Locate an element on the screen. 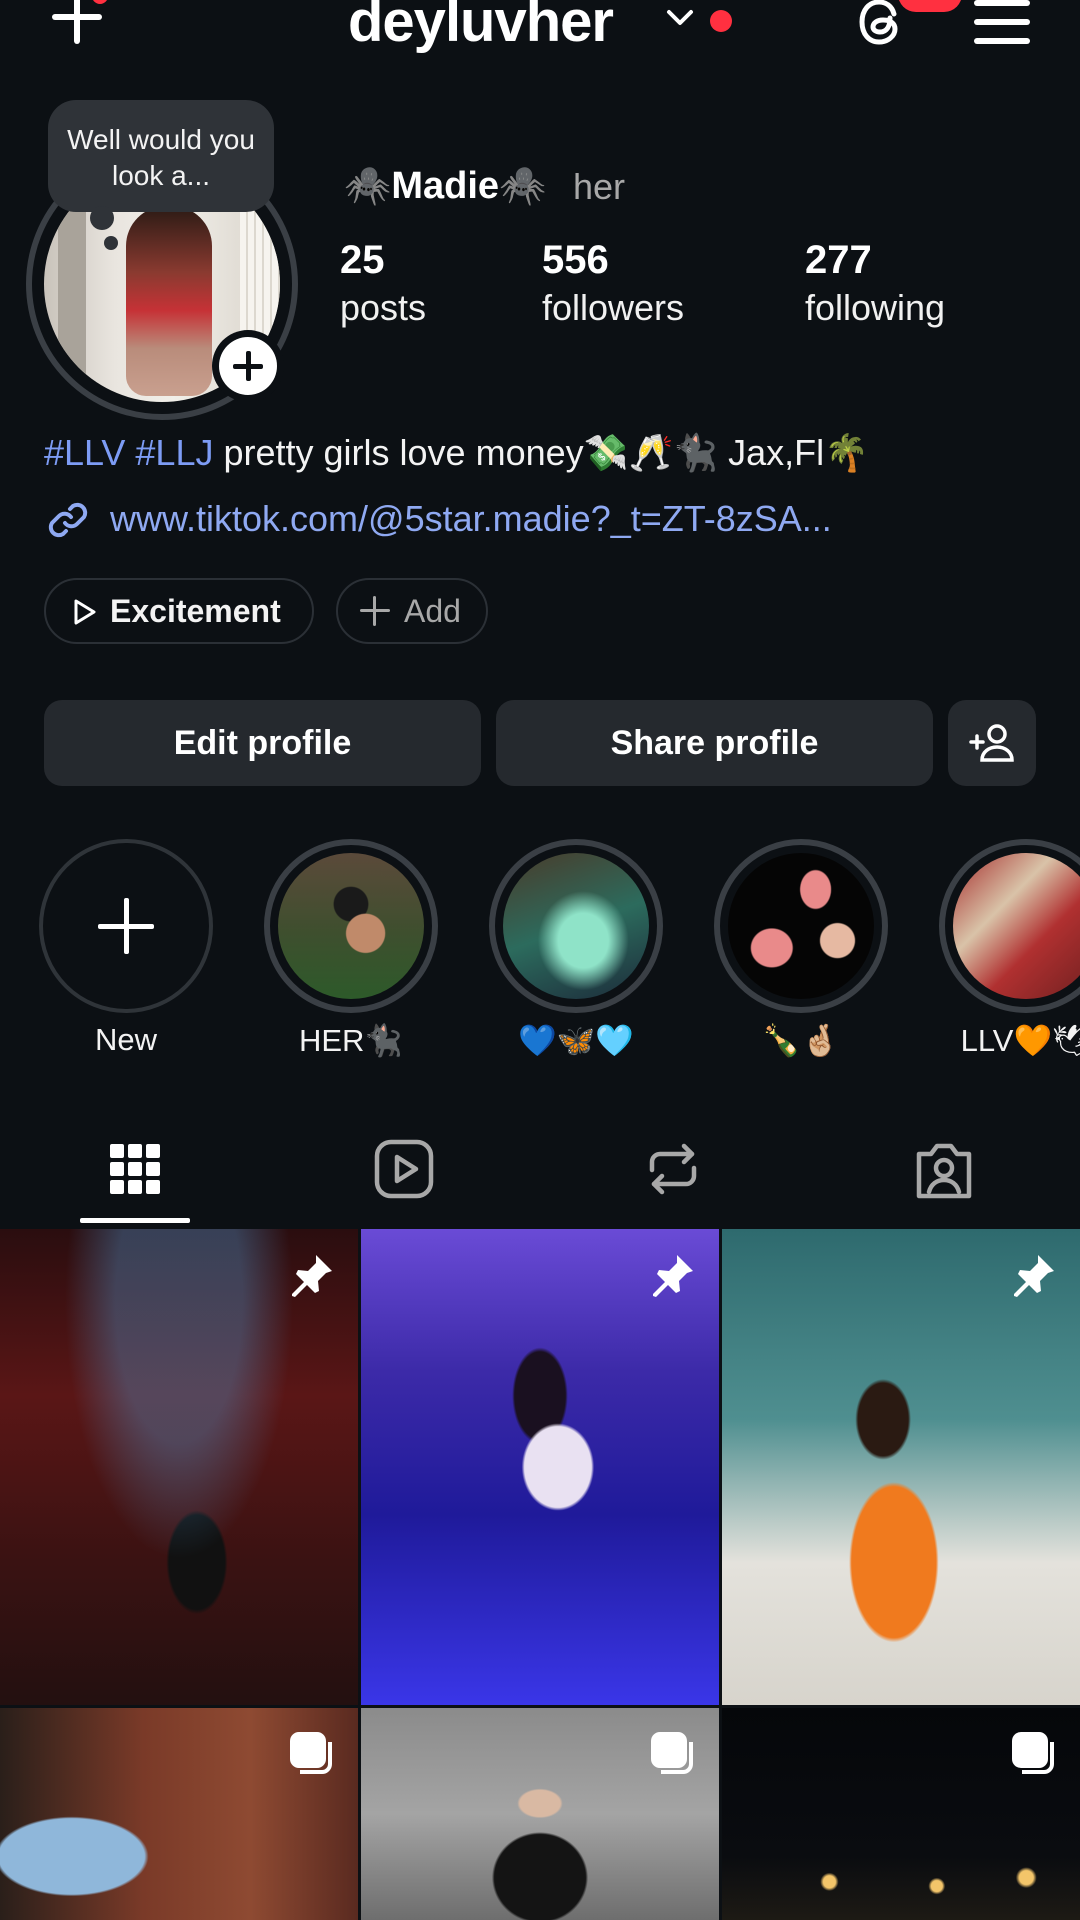 The image size is (1080, 1920). discover-people-button is located at coordinates (992, 743).